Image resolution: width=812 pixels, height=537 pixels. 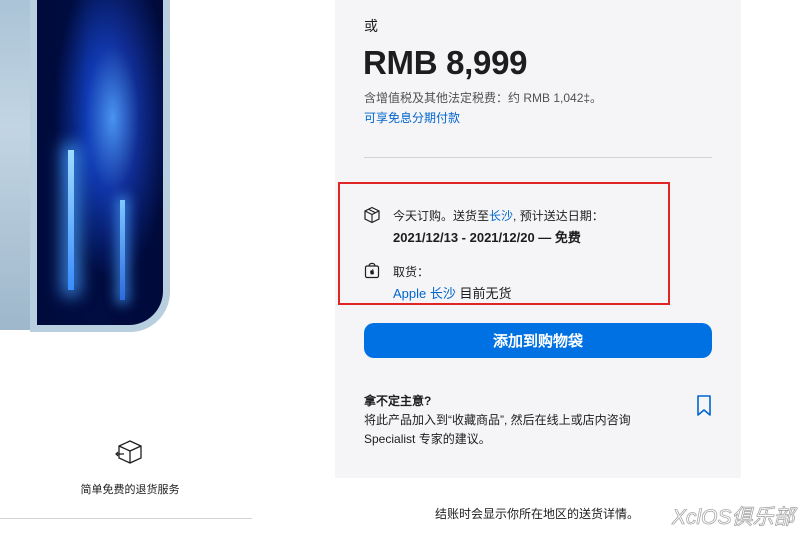 I want to click on undecided-title: 拿不定主意?, so click(x=398, y=401).